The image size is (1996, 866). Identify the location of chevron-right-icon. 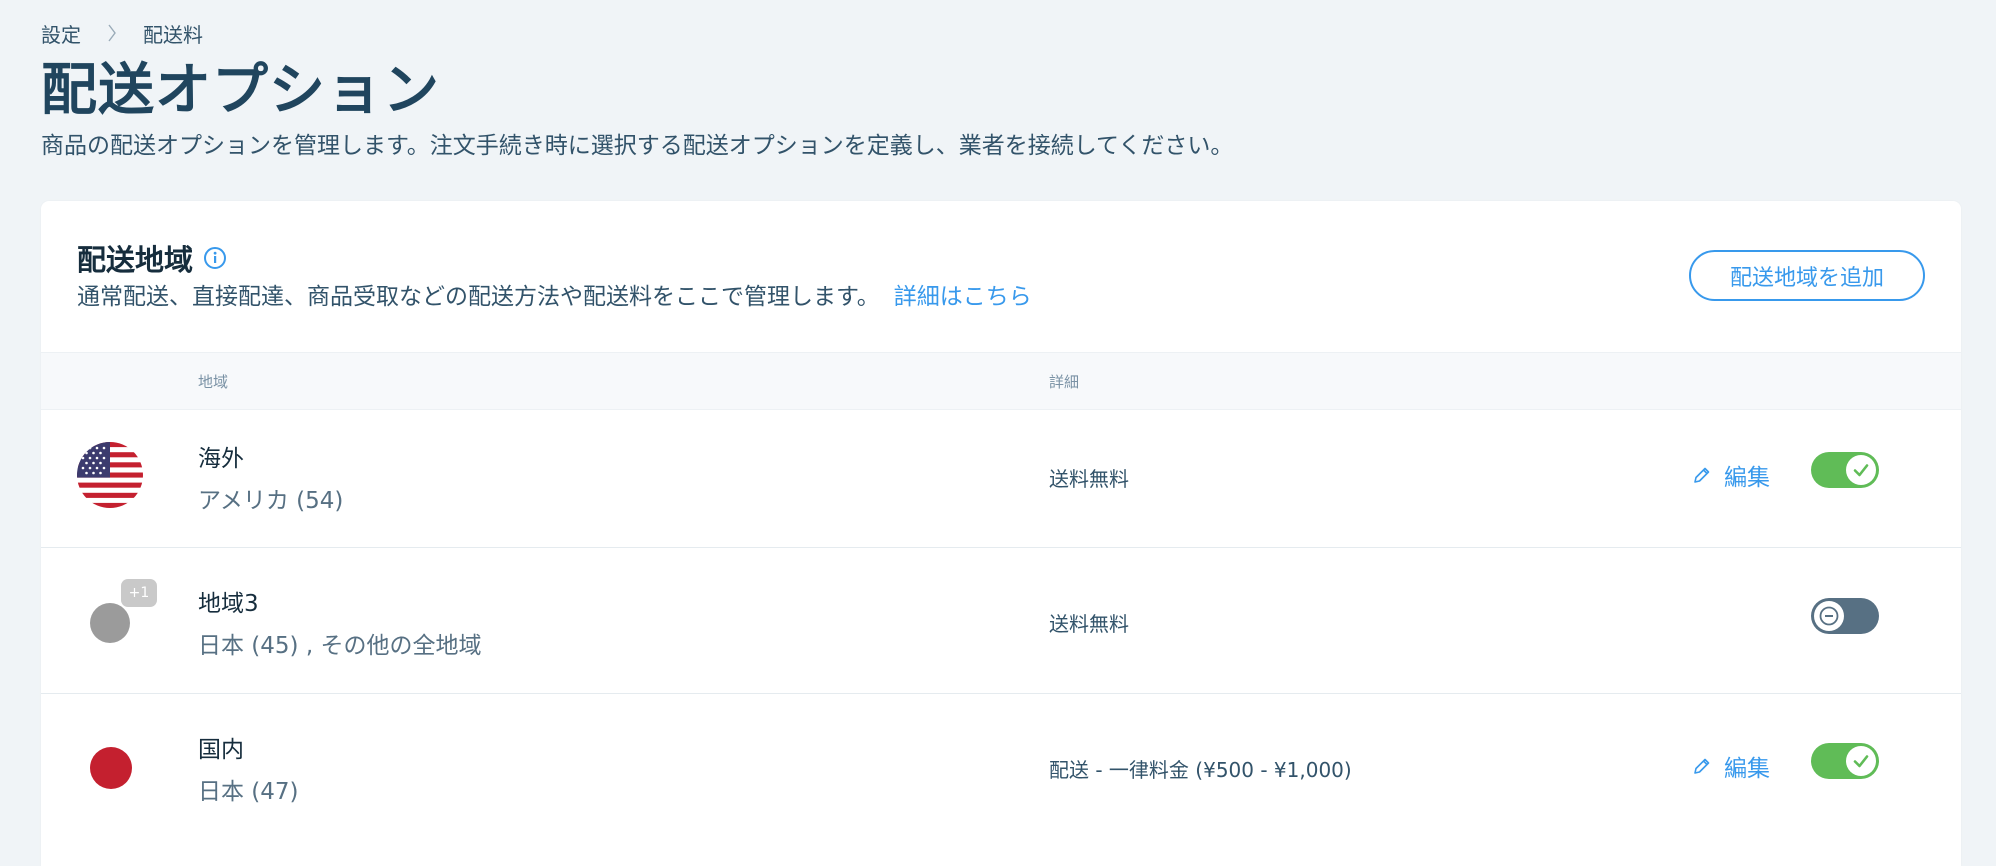
(112, 33).